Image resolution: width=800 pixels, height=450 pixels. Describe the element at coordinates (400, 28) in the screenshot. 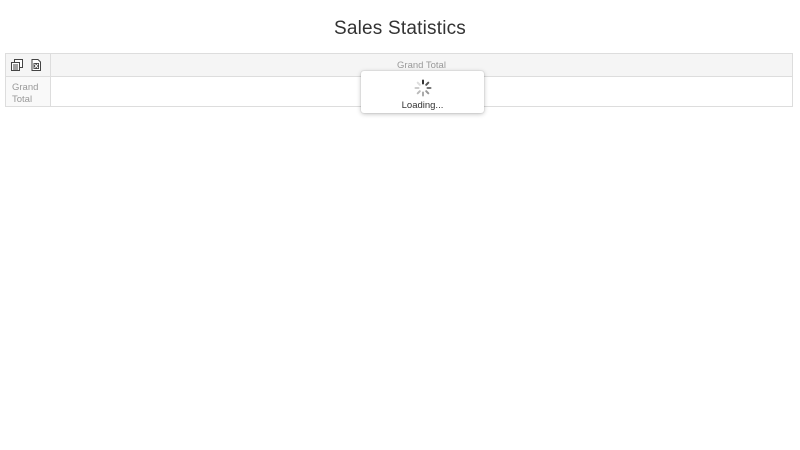

I see `page-title: Sales Statistics` at that location.